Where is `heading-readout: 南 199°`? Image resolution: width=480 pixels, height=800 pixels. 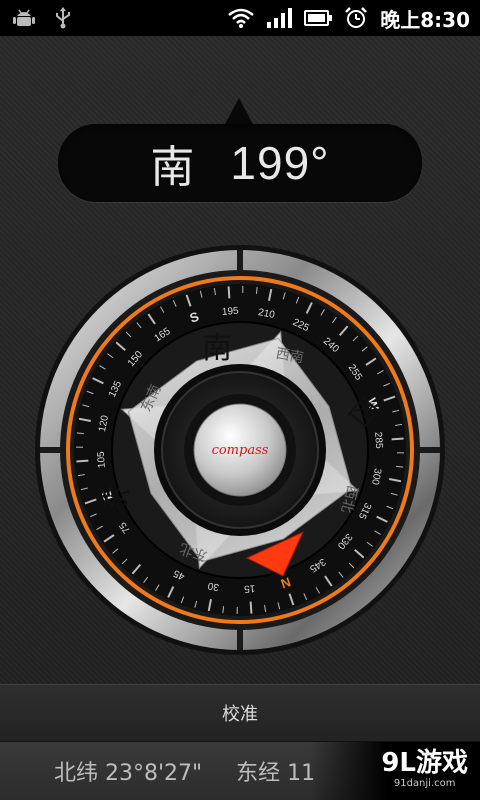 heading-readout: 南 199° is located at coordinates (240, 147).